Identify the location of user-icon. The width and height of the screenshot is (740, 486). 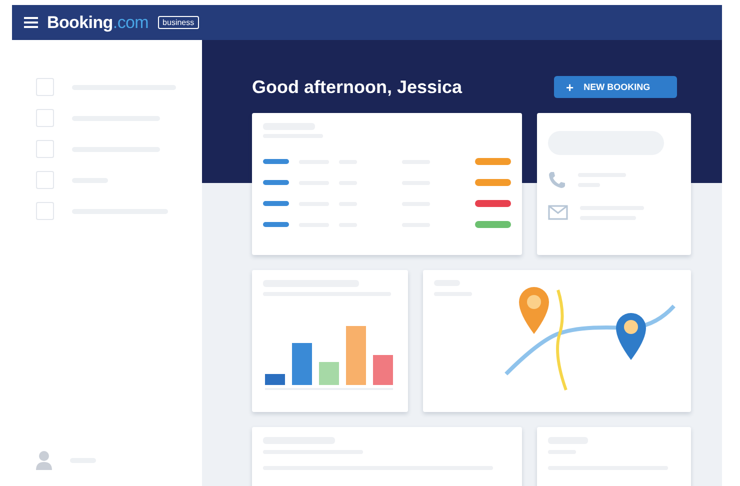
(44, 460).